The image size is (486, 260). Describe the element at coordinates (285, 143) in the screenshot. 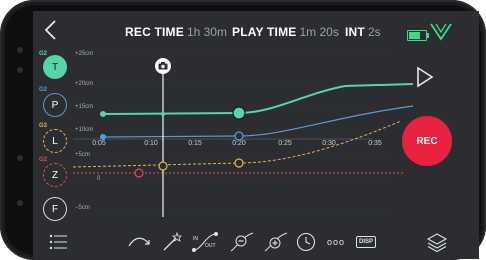

I see `time-tick: 0:25` at that location.